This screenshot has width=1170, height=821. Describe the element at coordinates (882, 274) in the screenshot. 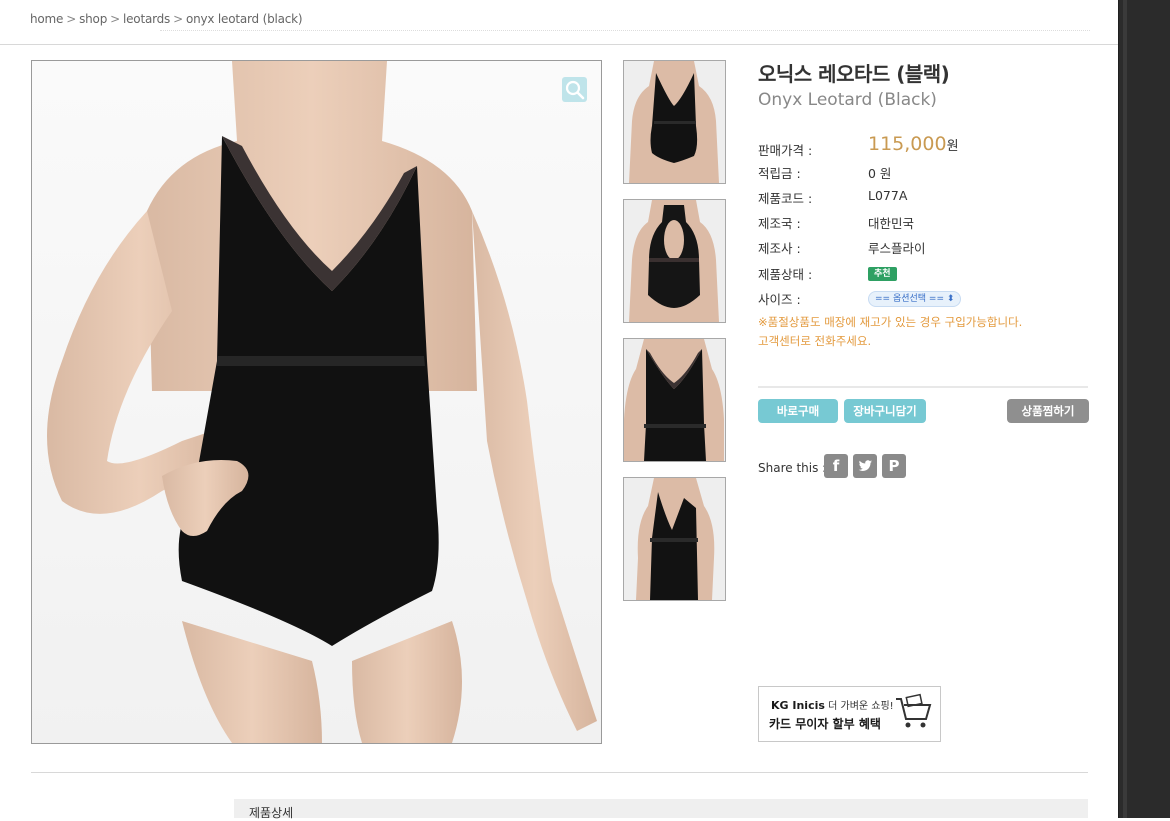

I see `status-badge: 추천` at that location.